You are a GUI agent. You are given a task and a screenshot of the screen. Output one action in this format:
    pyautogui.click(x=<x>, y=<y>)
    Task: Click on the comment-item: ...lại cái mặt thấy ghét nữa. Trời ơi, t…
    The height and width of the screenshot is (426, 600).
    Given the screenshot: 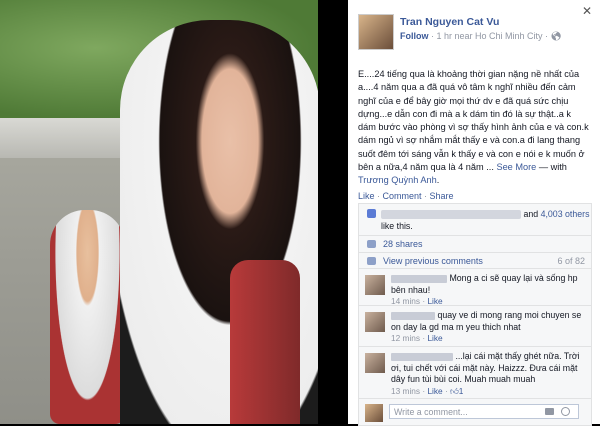 What is the action you would take?
    pyautogui.click(x=475, y=372)
    